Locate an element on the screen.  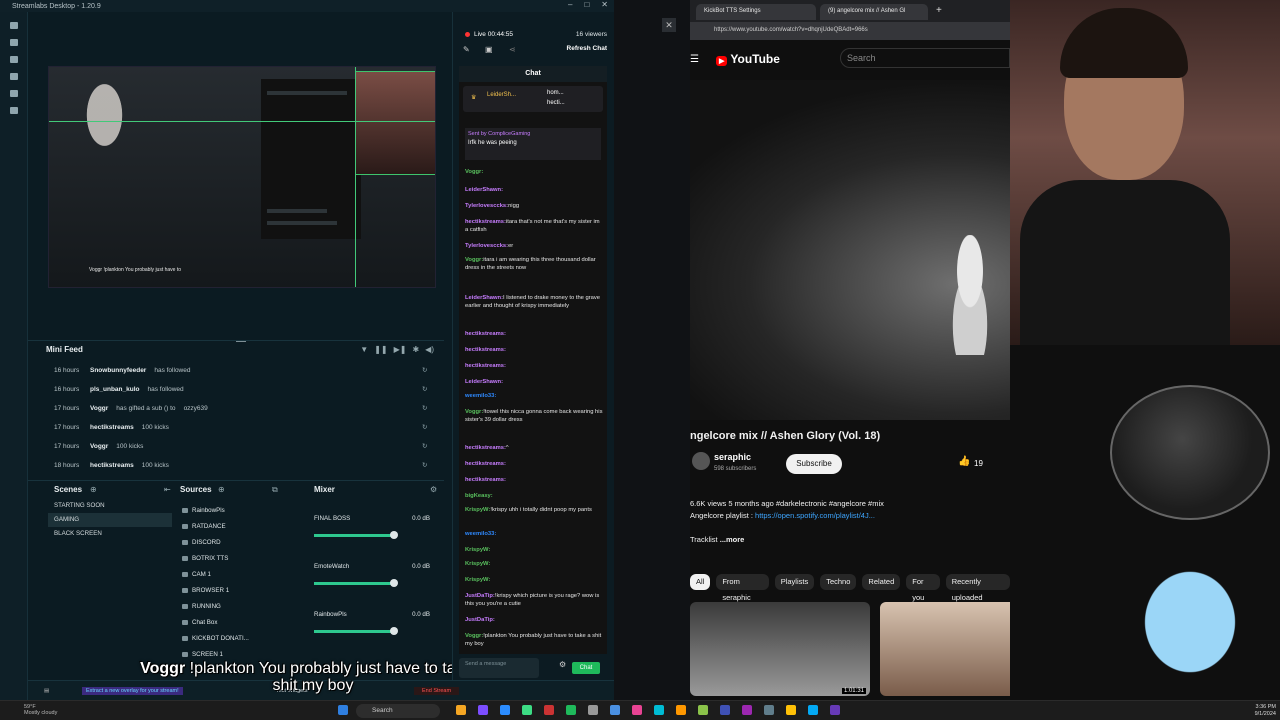
weather-widget: 59°F Mostly cloudy is located at coordinates (40, 710).